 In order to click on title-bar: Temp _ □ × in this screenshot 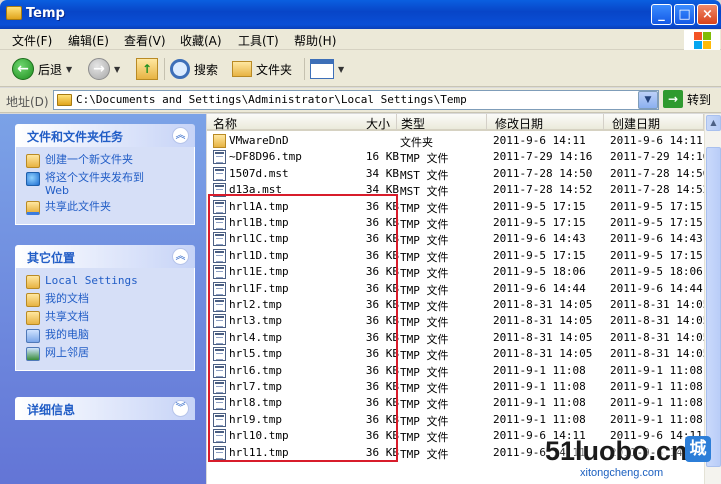, I will do `click(360, 14)`.